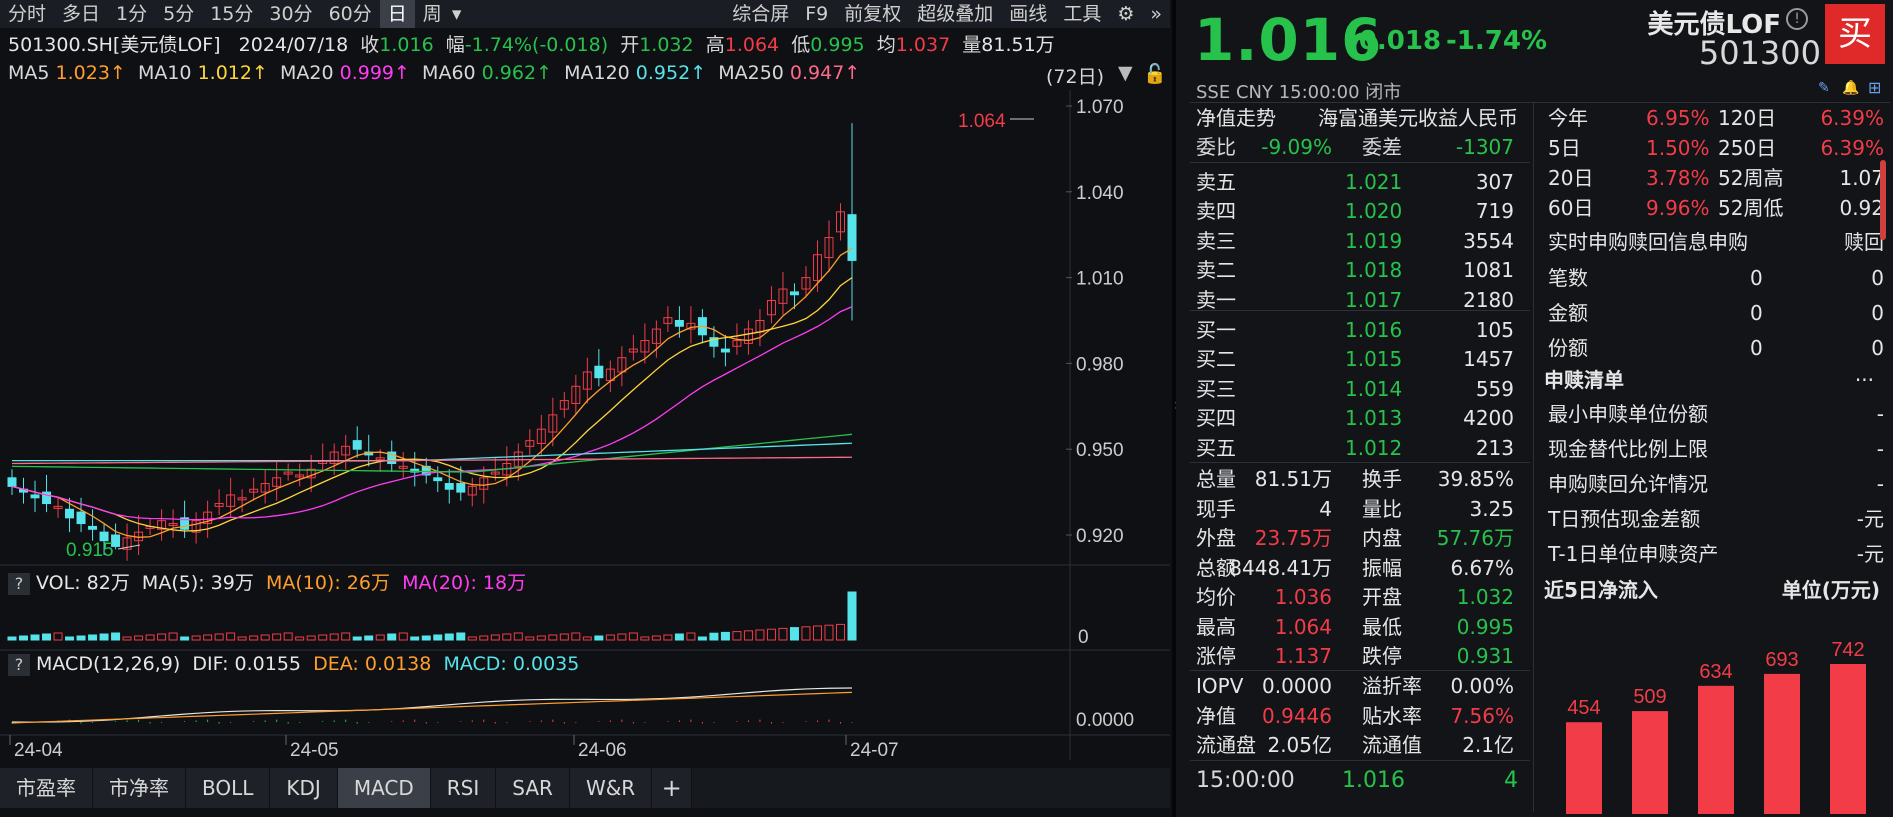  What do you see at coordinates (1847, 650) in the screenshot?
I see `netflow-bar-label: 742` at bounding box center [1847, 650].